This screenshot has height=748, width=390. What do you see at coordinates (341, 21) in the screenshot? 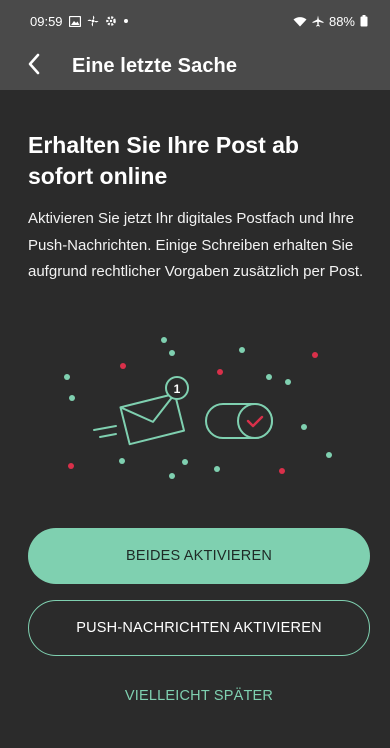
I see `battery-percent: 88%` at bounding box center [341, 21].